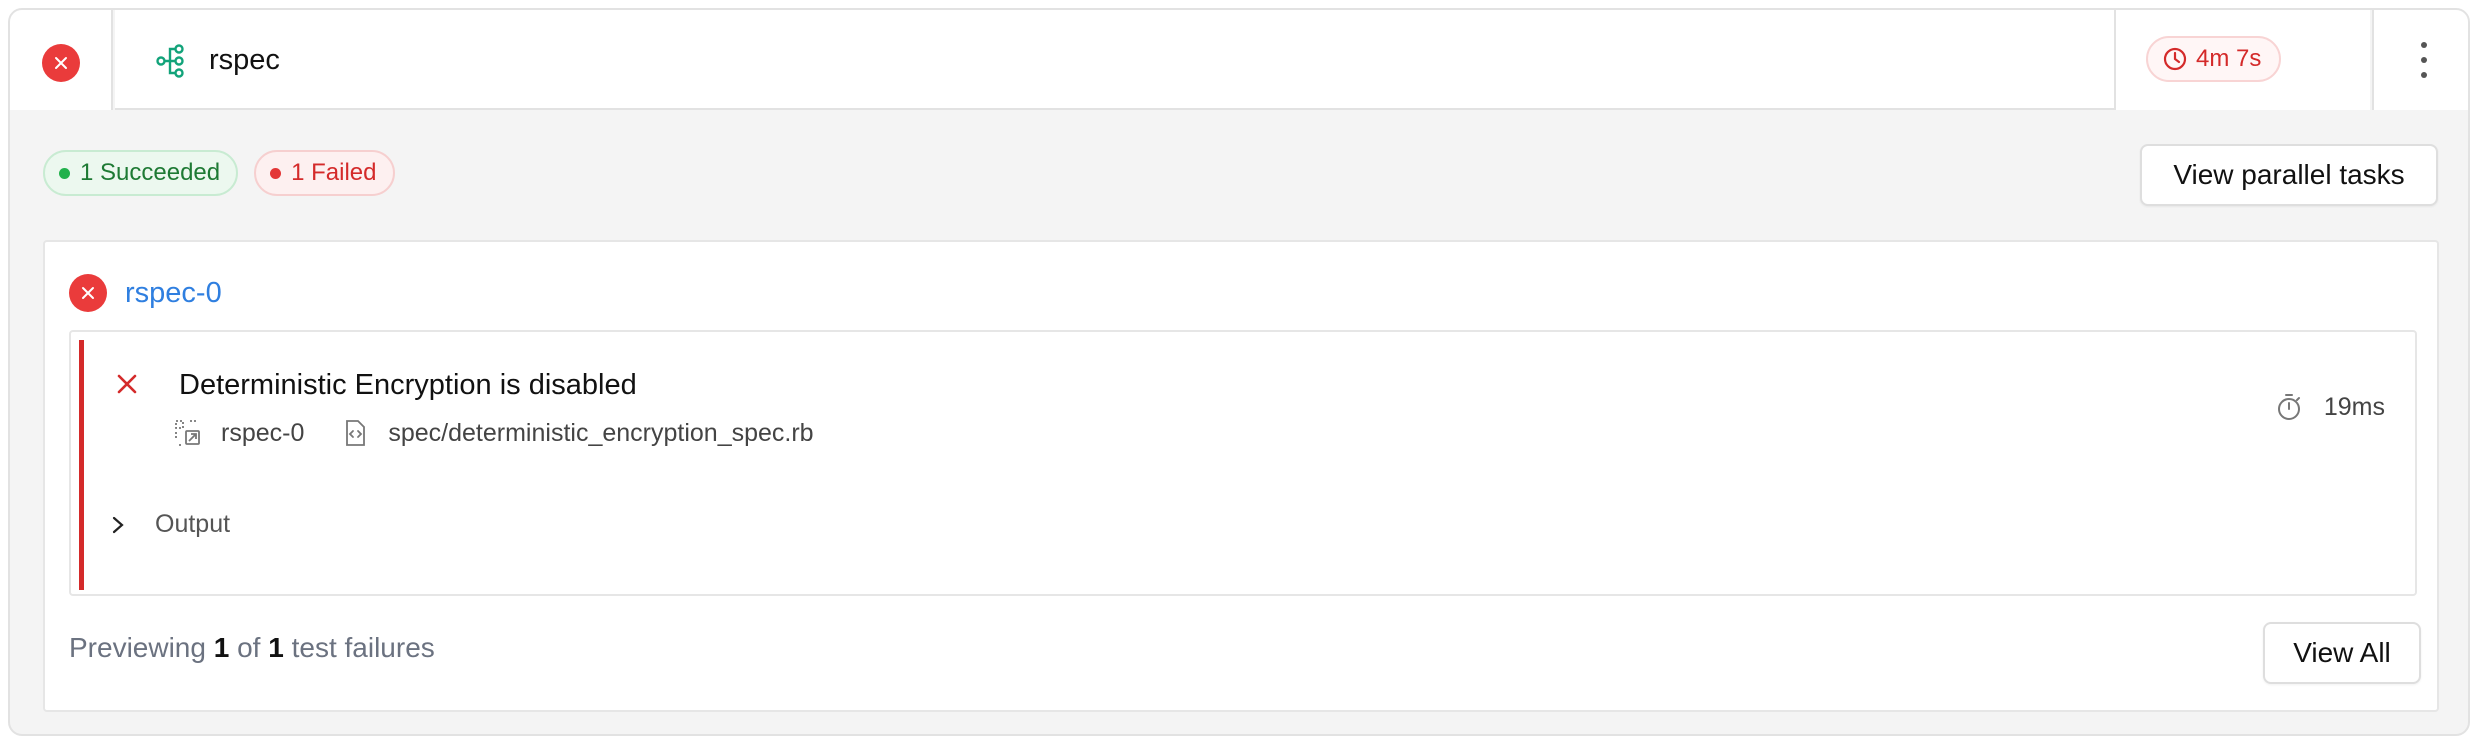 Image resolution: width=2478 pixels, height=744 pixels. What do you see at coordinates (1118, 60) in the screenshot?
I see `step-title-cell: rspec` at bounding box center [1118, 60].